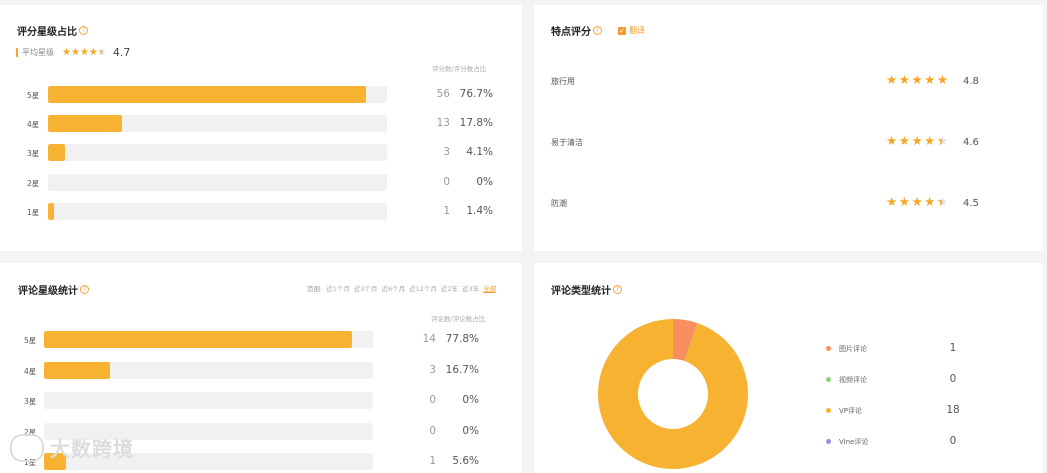  What do you see at coordinates (432, 400) in the screenshot?
I see `review-bar-count: 0` at bounding box center [432, 400].